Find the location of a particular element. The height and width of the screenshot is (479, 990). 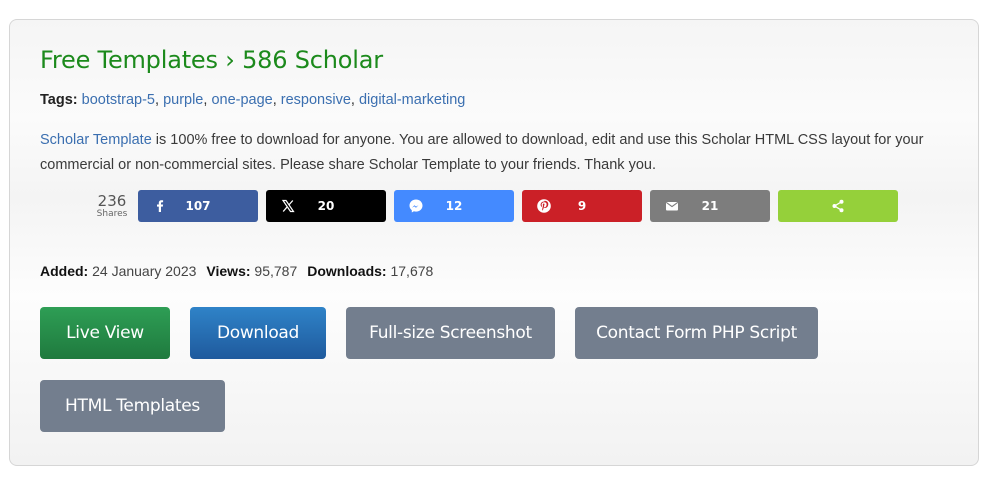

views-label: Views: is located at coordinates (228, 271).